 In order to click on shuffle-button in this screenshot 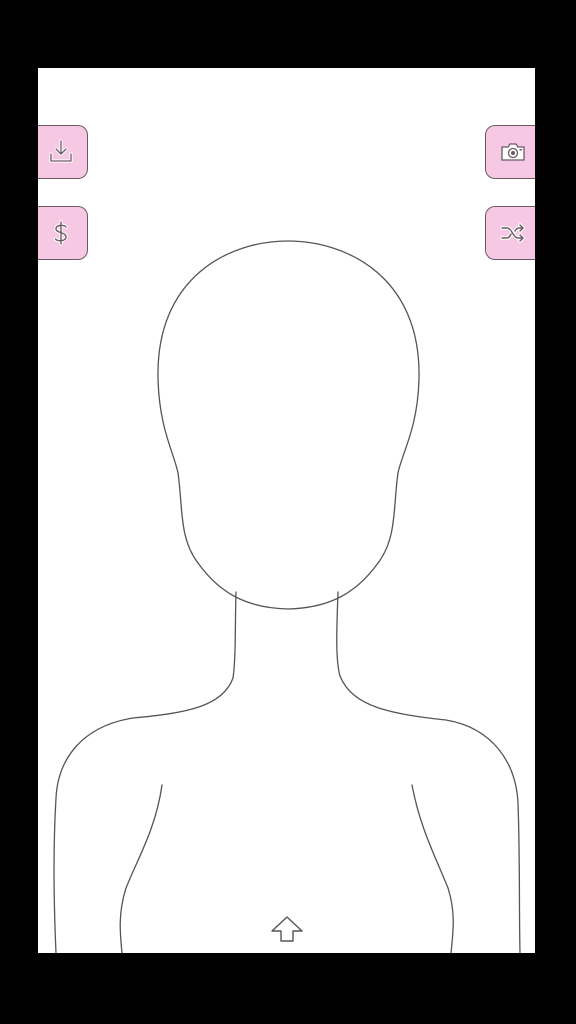, I will do `click(510, 233)`.